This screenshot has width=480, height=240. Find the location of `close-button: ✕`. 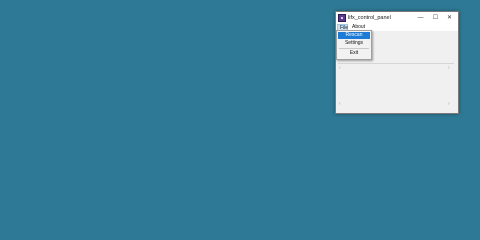

close-button: ✕ is located at coordinates (449, 18).